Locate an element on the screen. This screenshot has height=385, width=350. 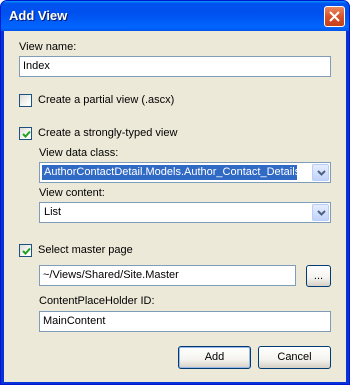
view-data-class-dropdown-button is located at coordinates (320, 172).